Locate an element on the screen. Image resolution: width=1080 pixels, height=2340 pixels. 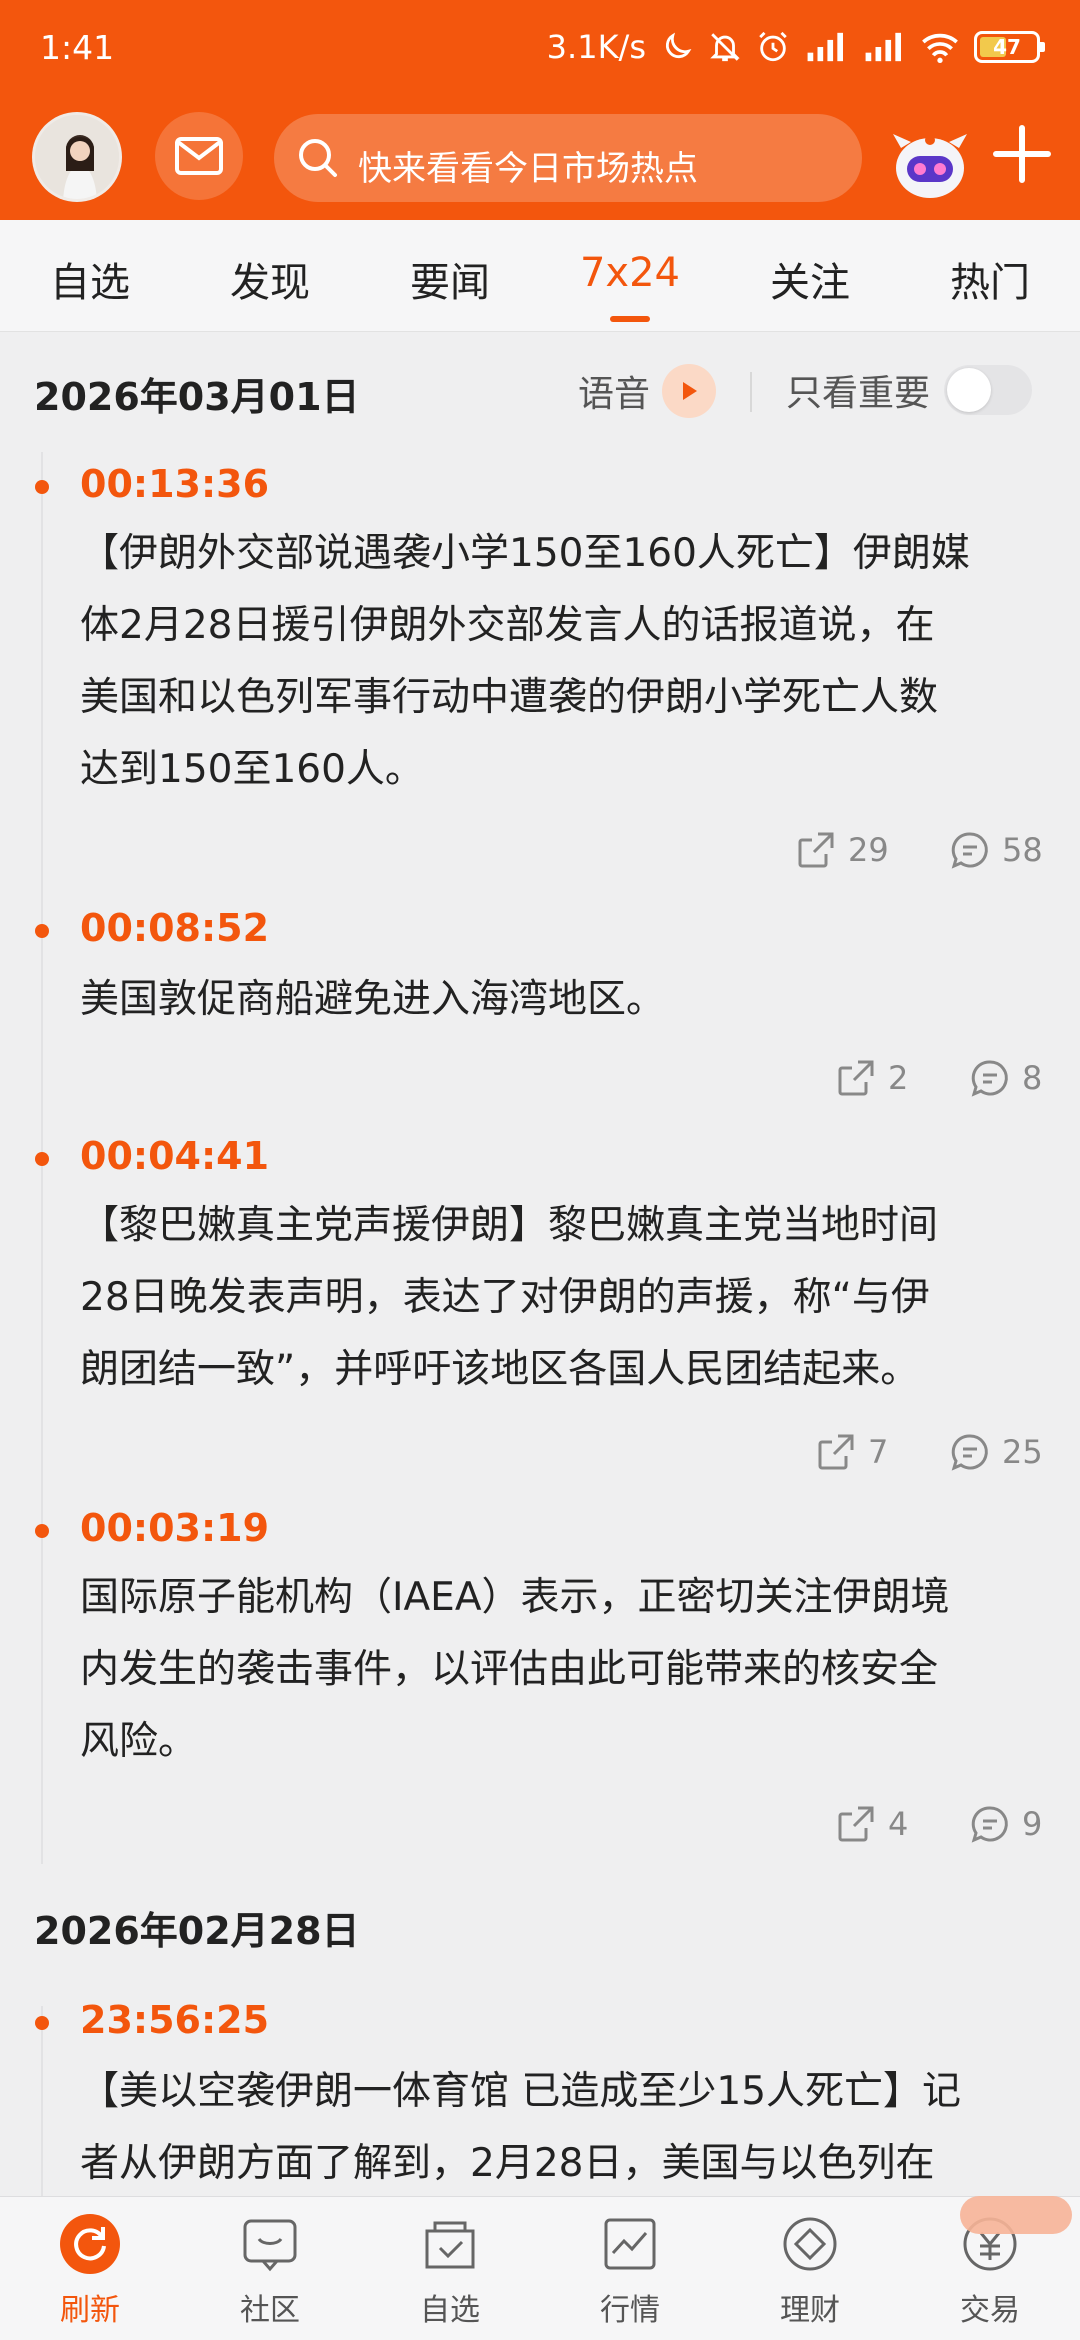
nav-label: 刷新 is located at coordinates (90, 2310).